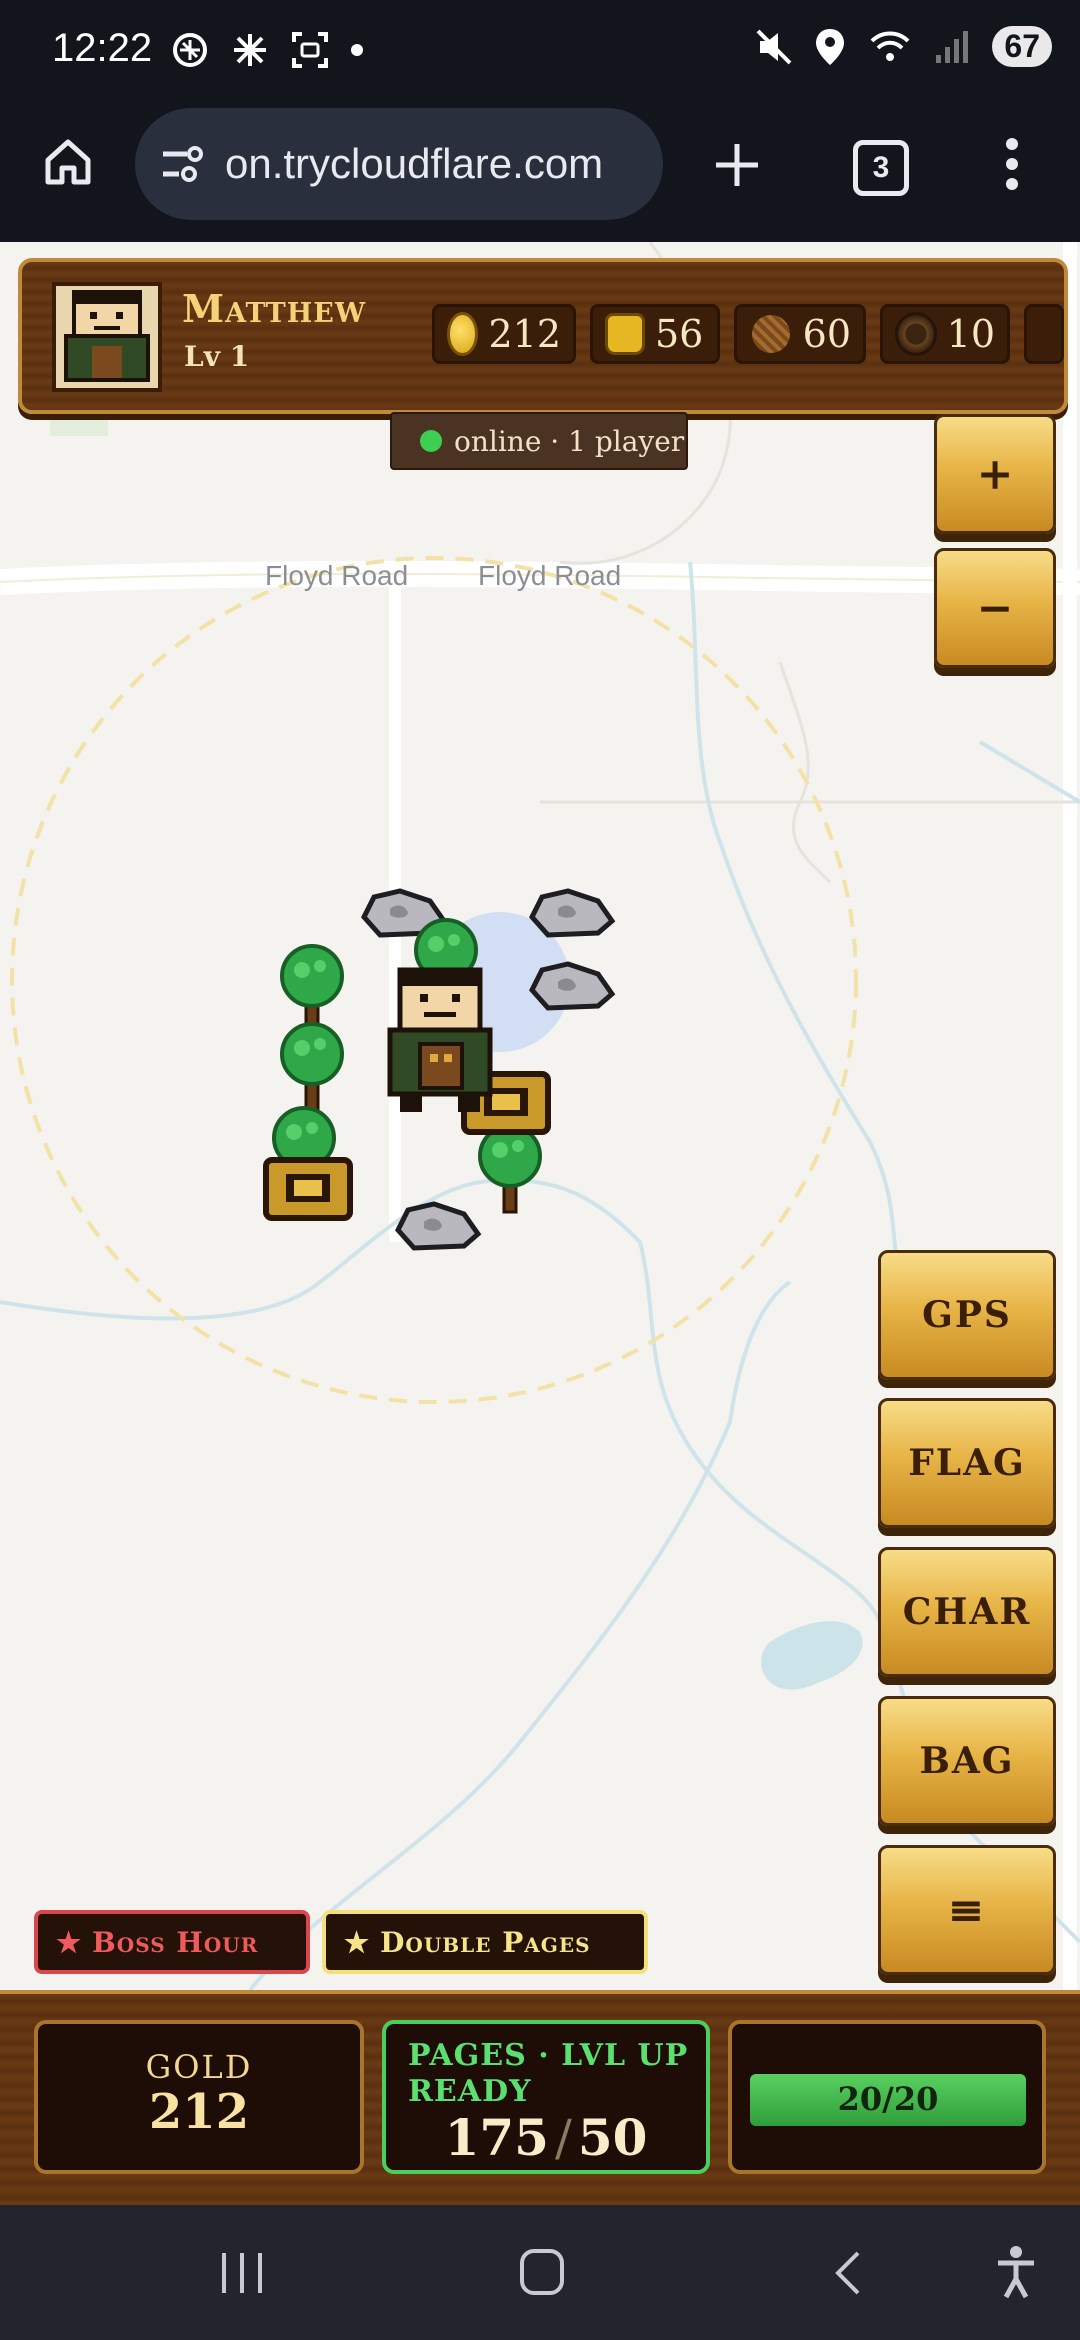 The width and height of the screenshot is (1080, 2340). I want to click on battery-icon: 67, so click(1022, 46).